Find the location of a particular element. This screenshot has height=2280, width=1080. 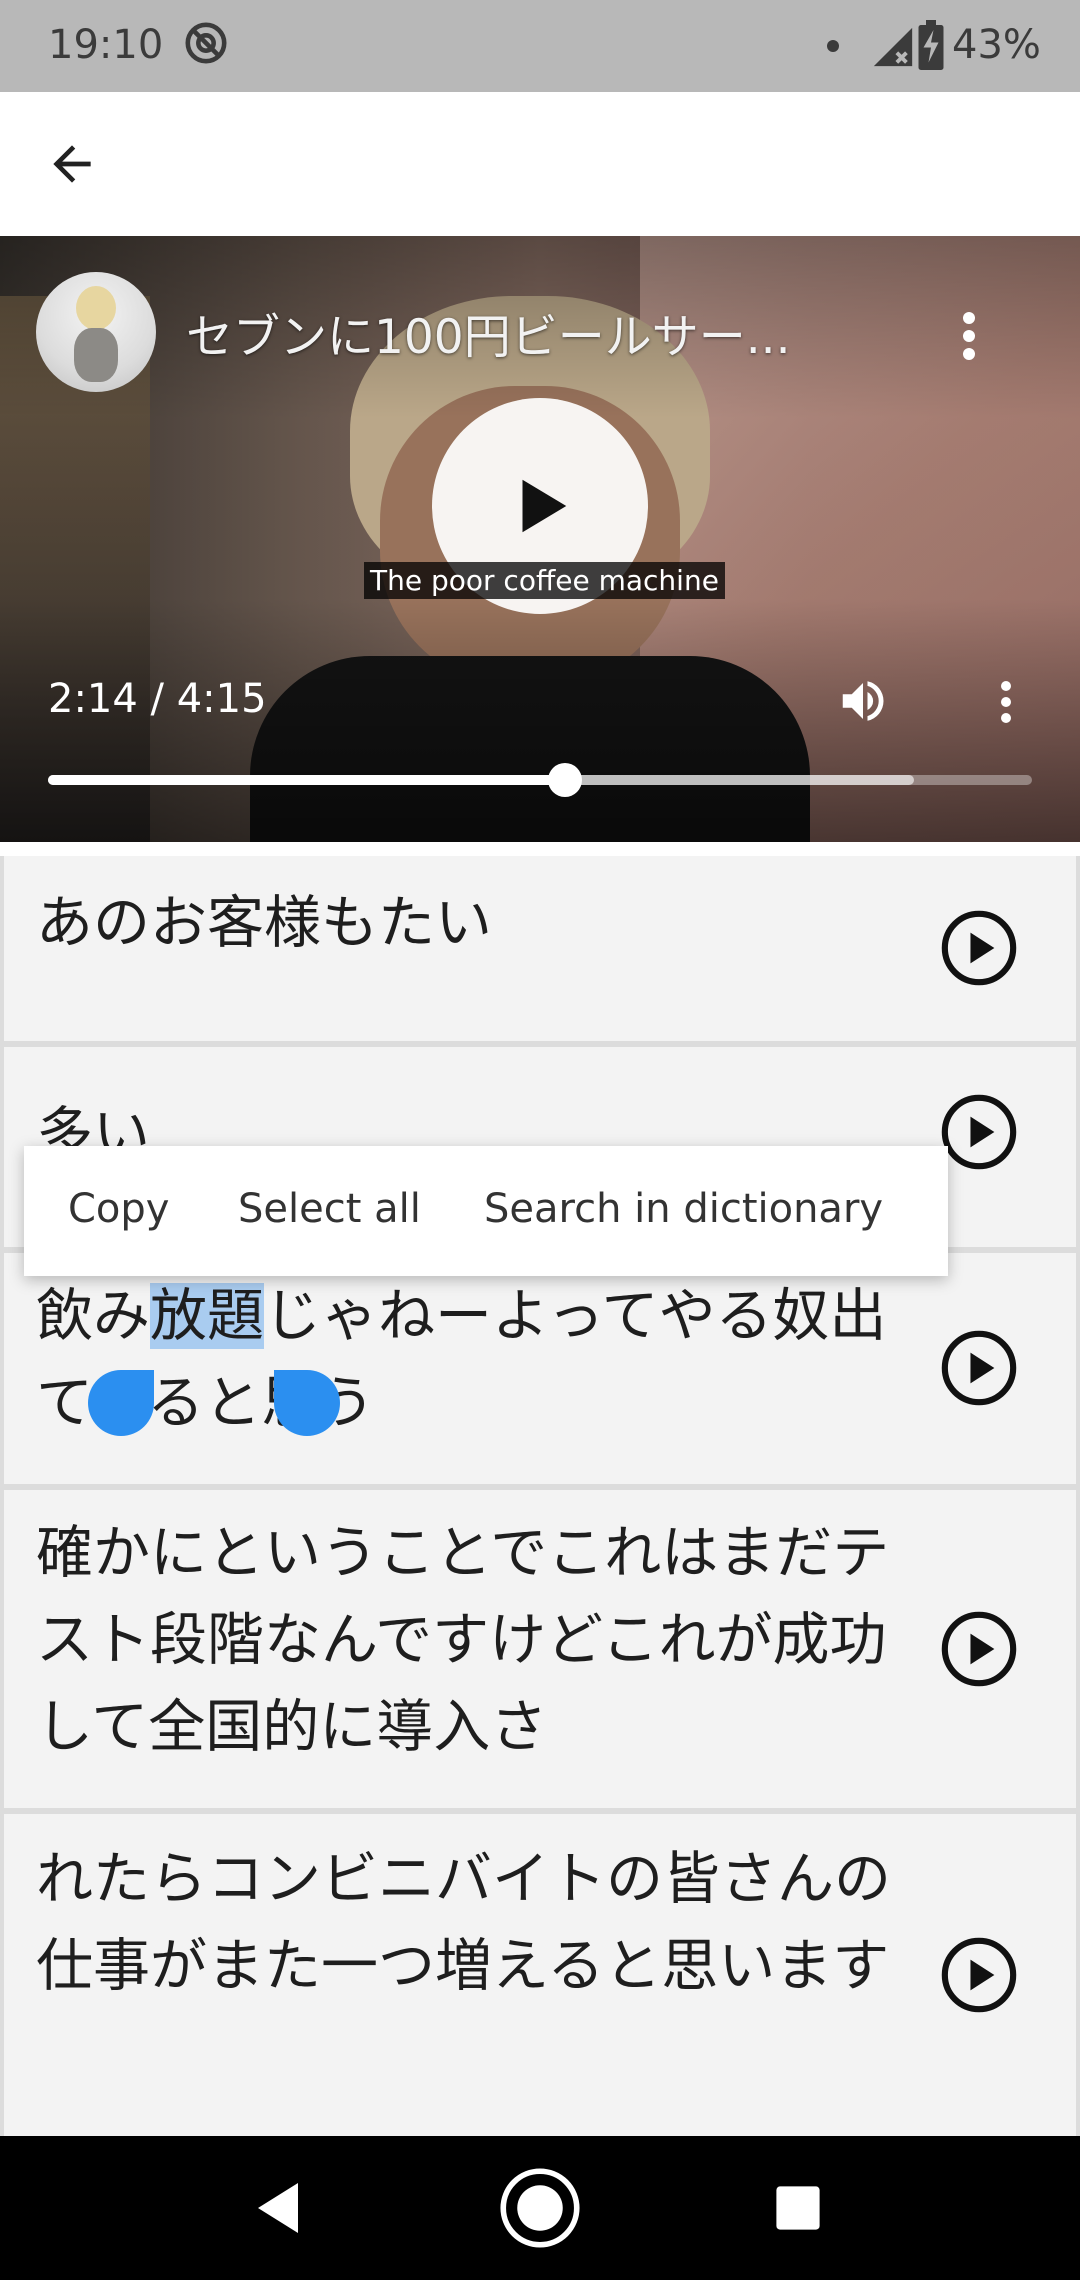

at-sign-icon is located at coordinates (206, 43).